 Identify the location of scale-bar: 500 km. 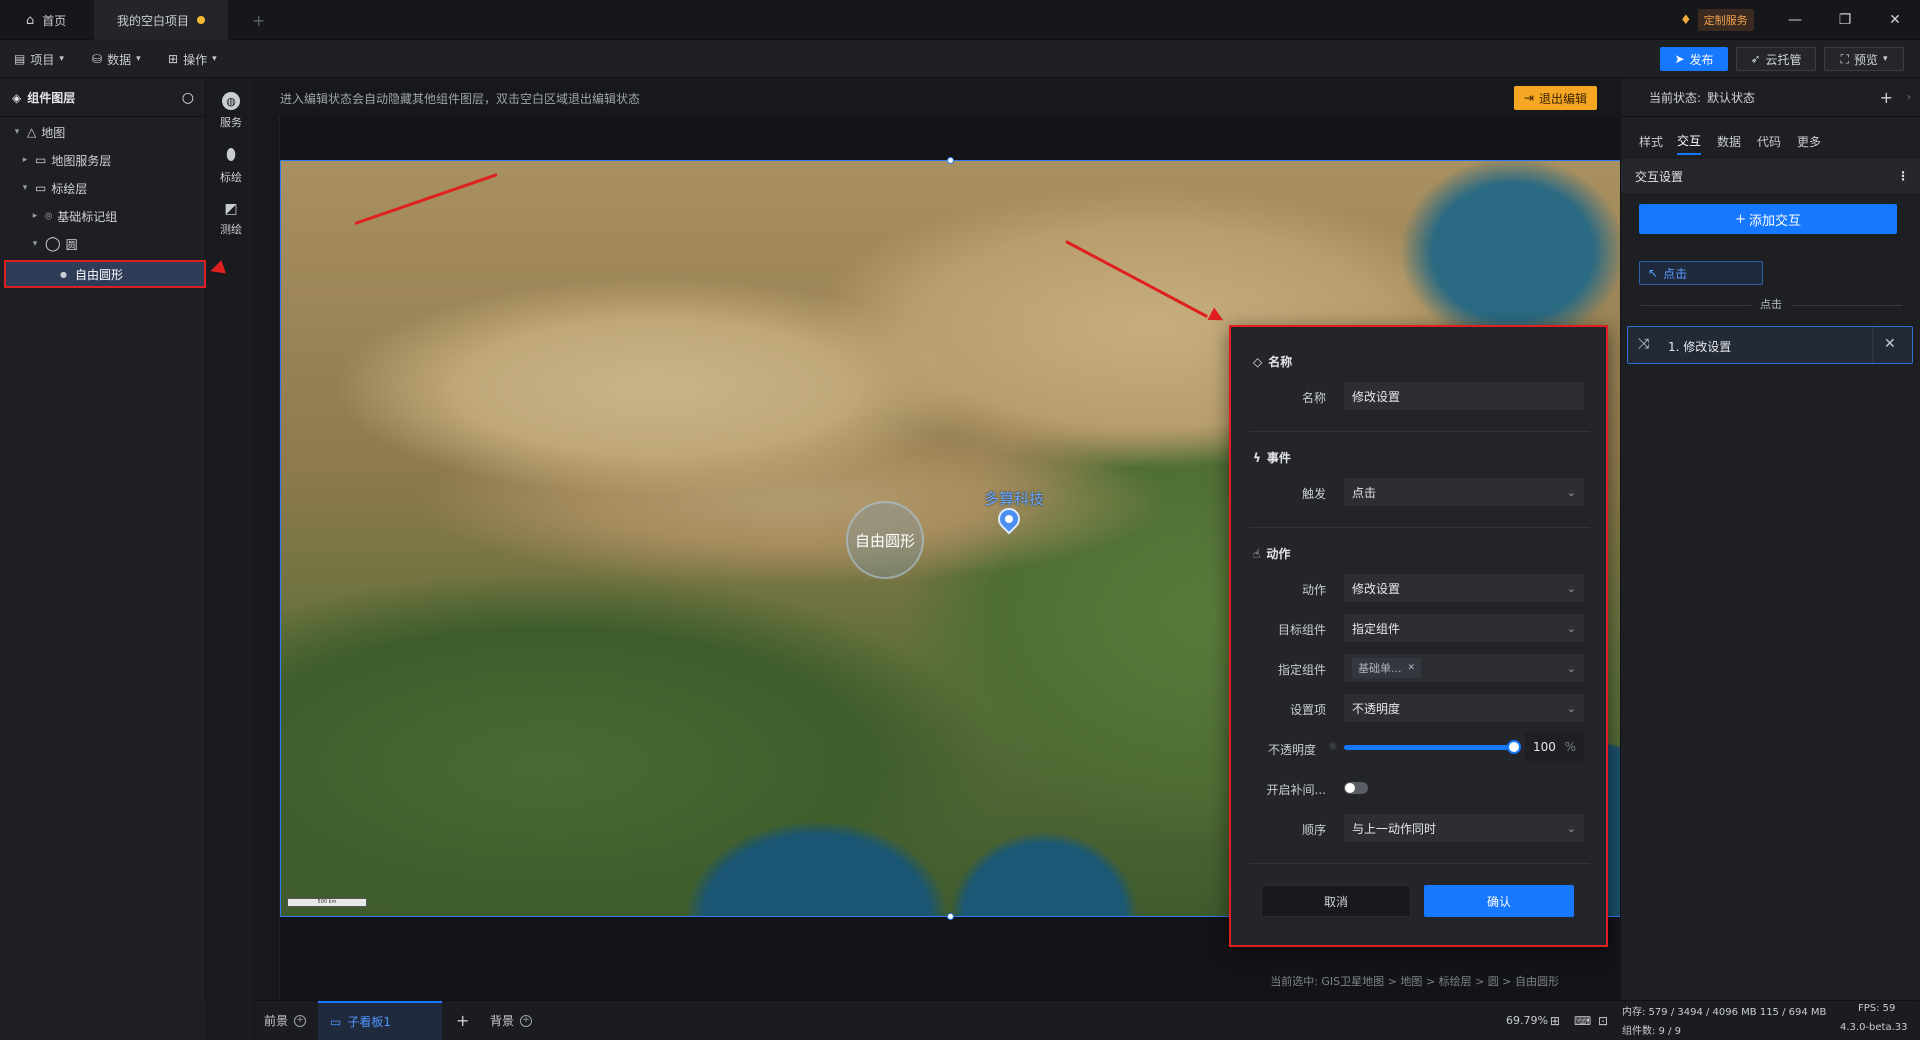
(327, 902).